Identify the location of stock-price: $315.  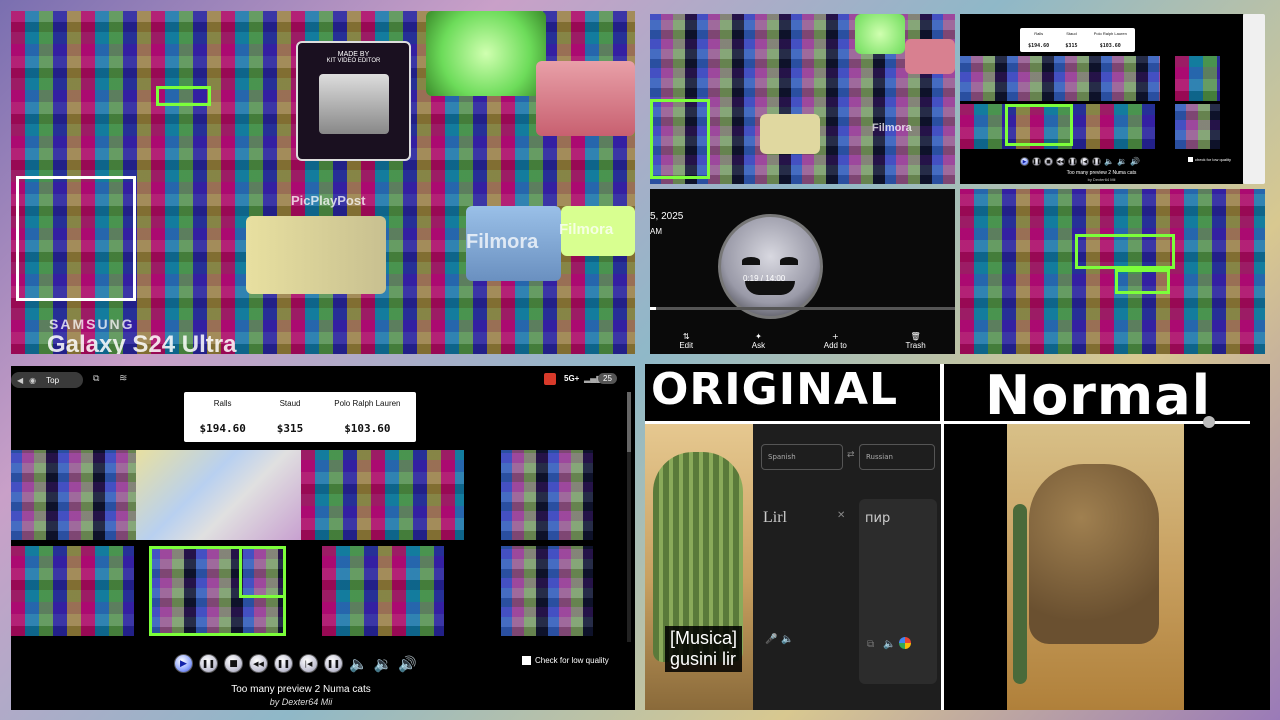
(290, 428).